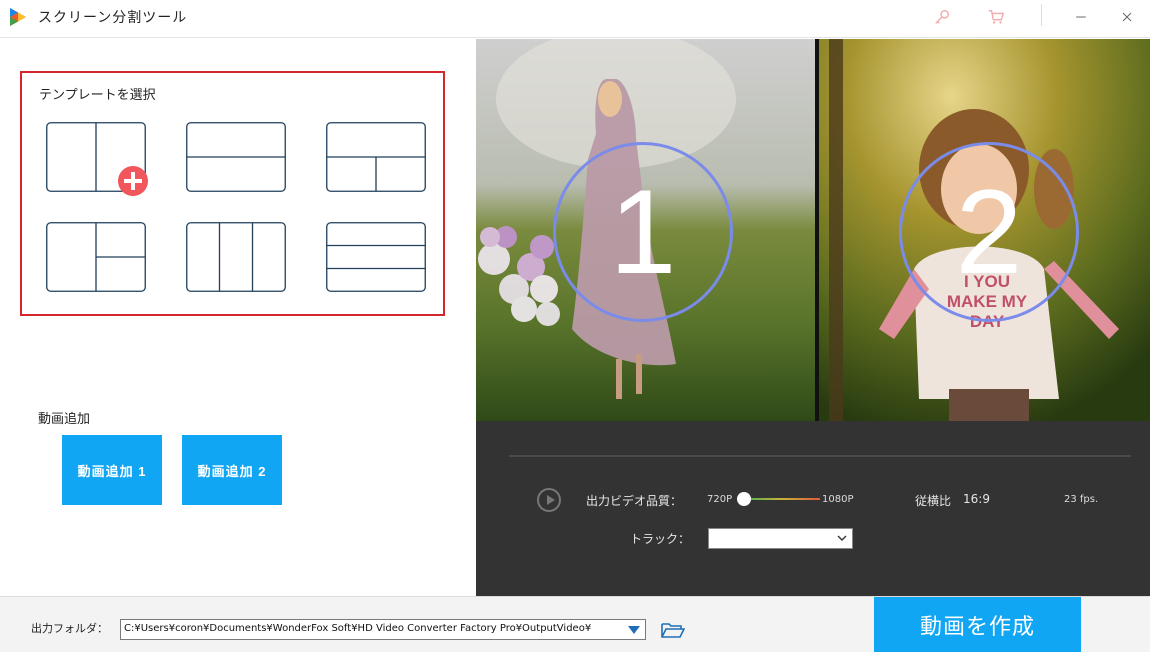  What do you see at coordinates (933, 501) in the screenshot?
I see `aspect-label: 従横比` at bounding box center [933, 501].